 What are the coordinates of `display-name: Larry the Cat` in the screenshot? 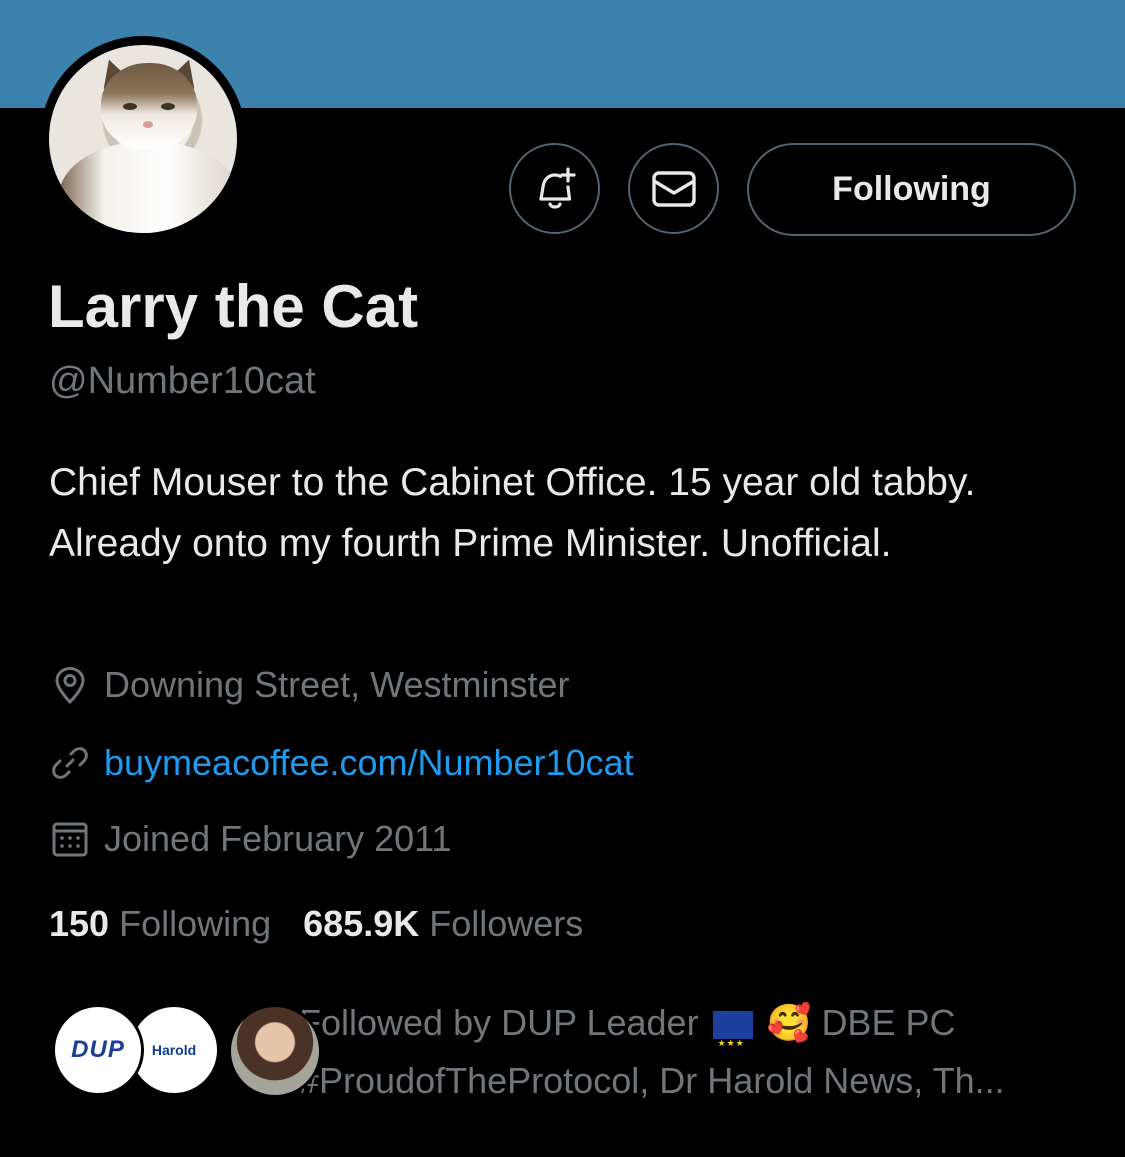 It's located at (233, 306).